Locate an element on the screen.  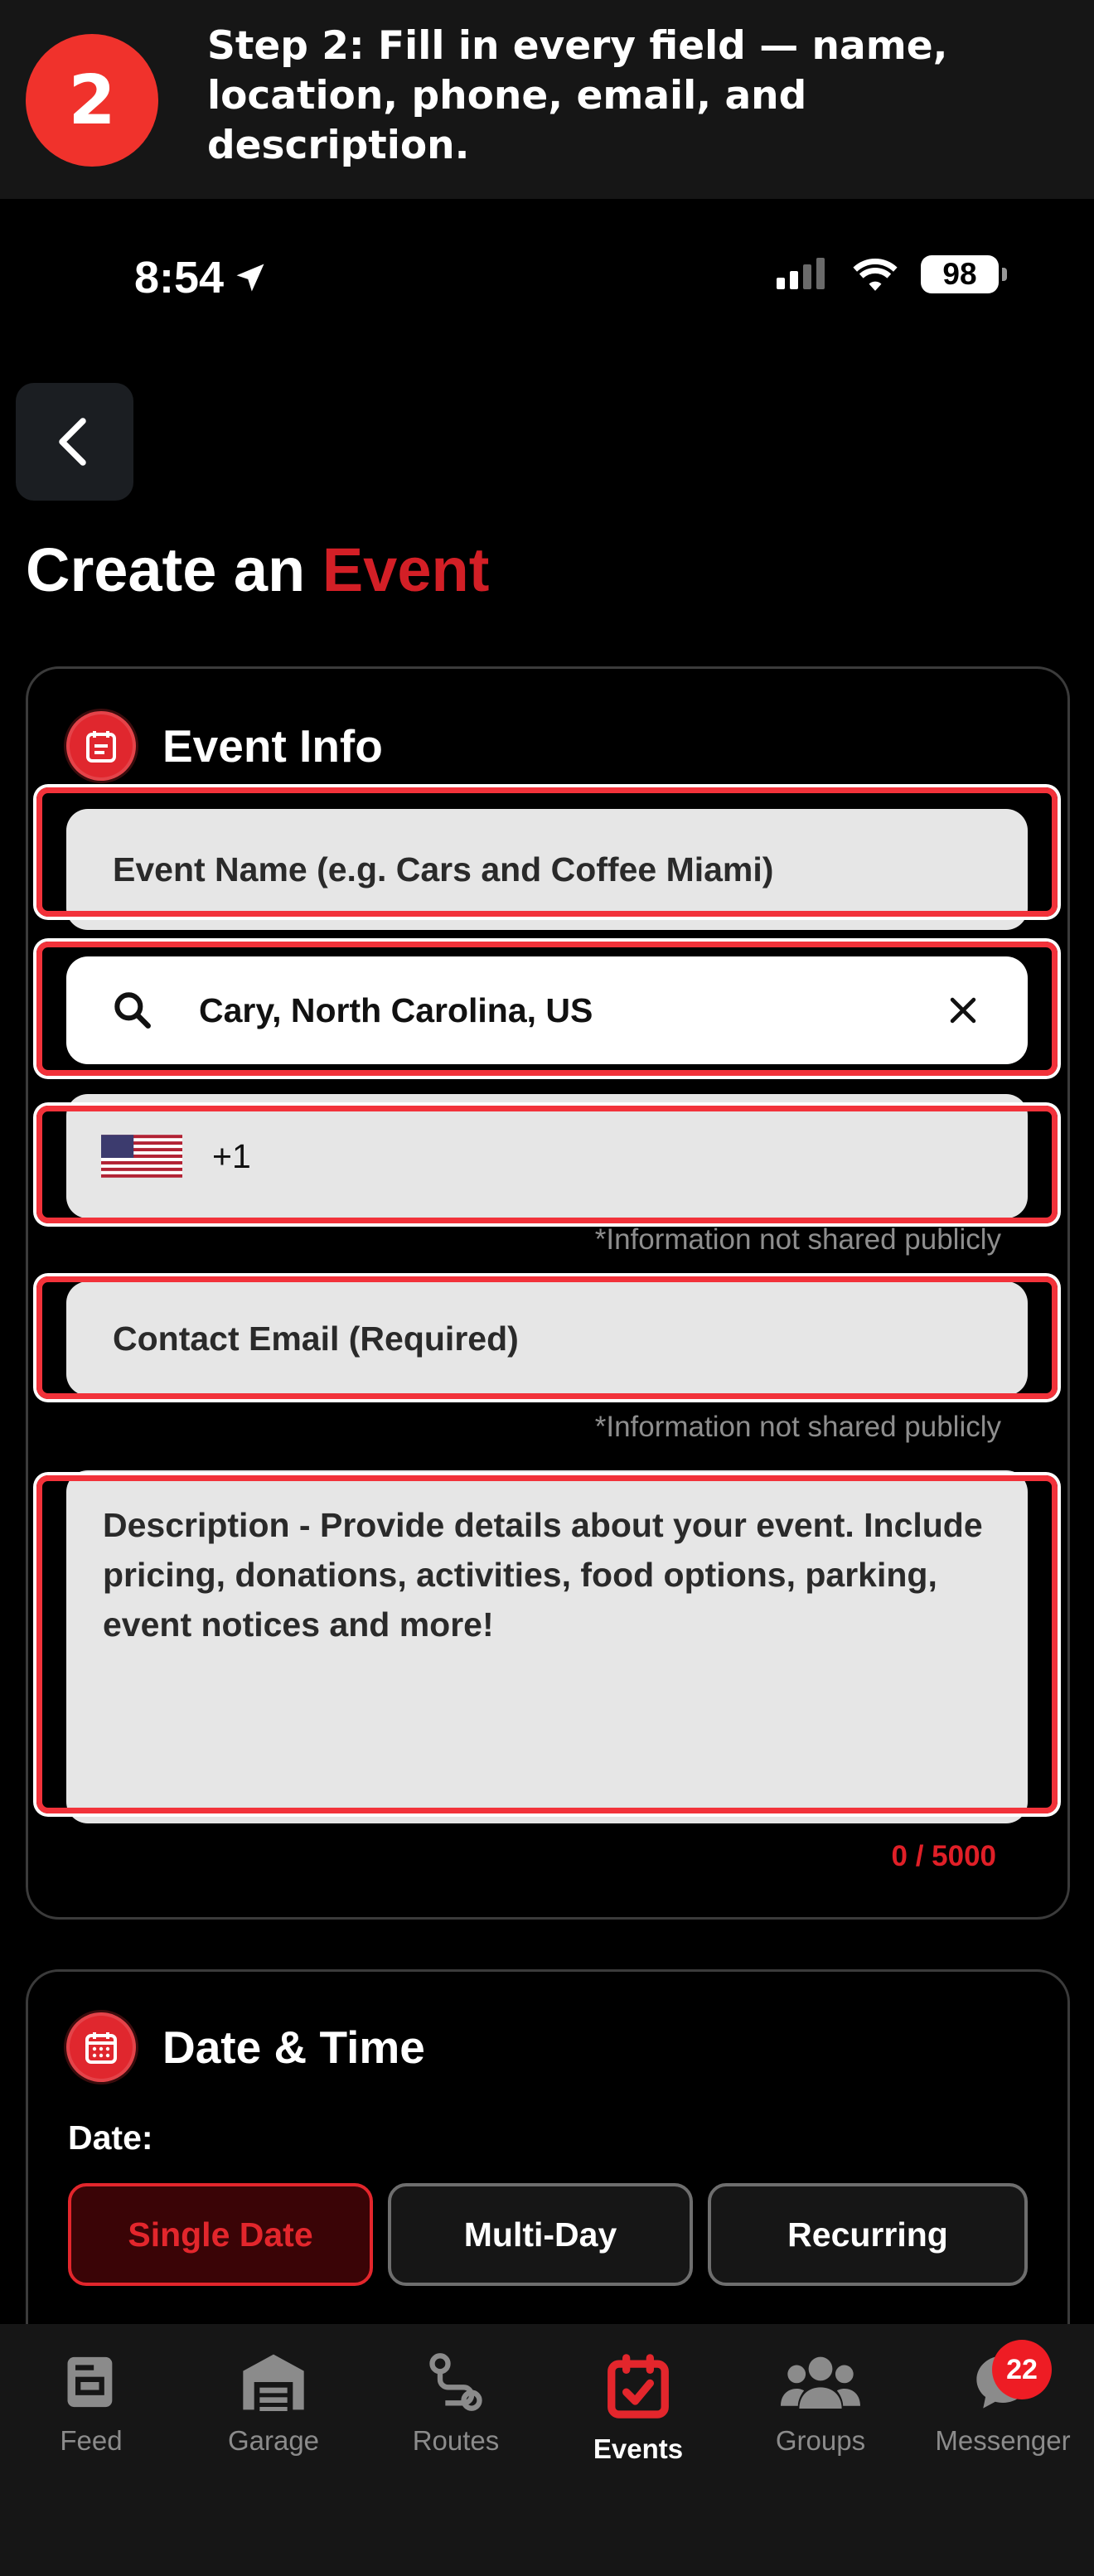
event-info-heading: Event Info is located at coordinates (272, 746).